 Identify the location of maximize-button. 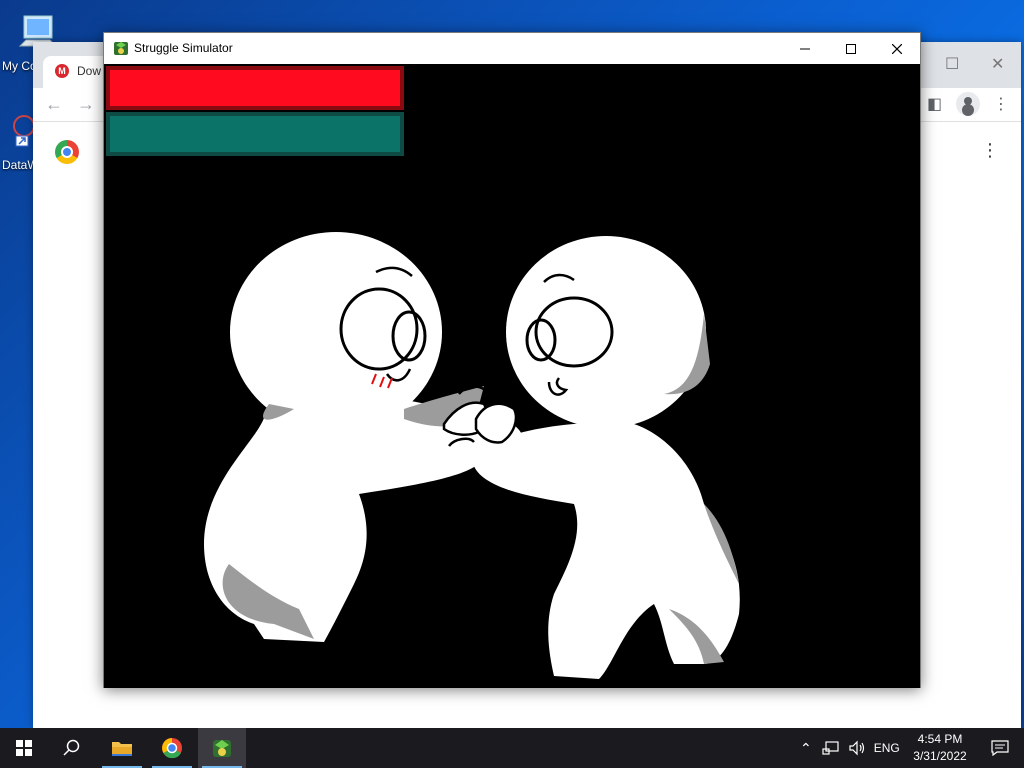
(851, 48).